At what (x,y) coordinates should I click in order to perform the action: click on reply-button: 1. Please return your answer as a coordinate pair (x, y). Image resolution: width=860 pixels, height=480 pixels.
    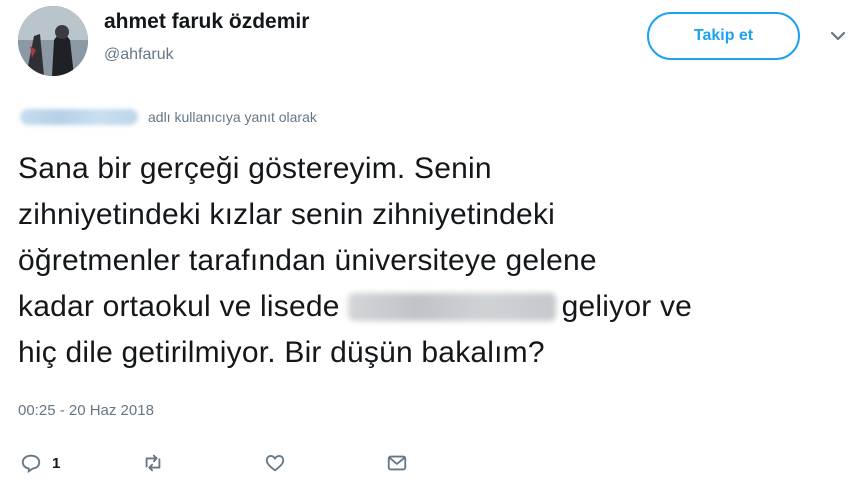
    Looking at the image, I should click on (40, 463).